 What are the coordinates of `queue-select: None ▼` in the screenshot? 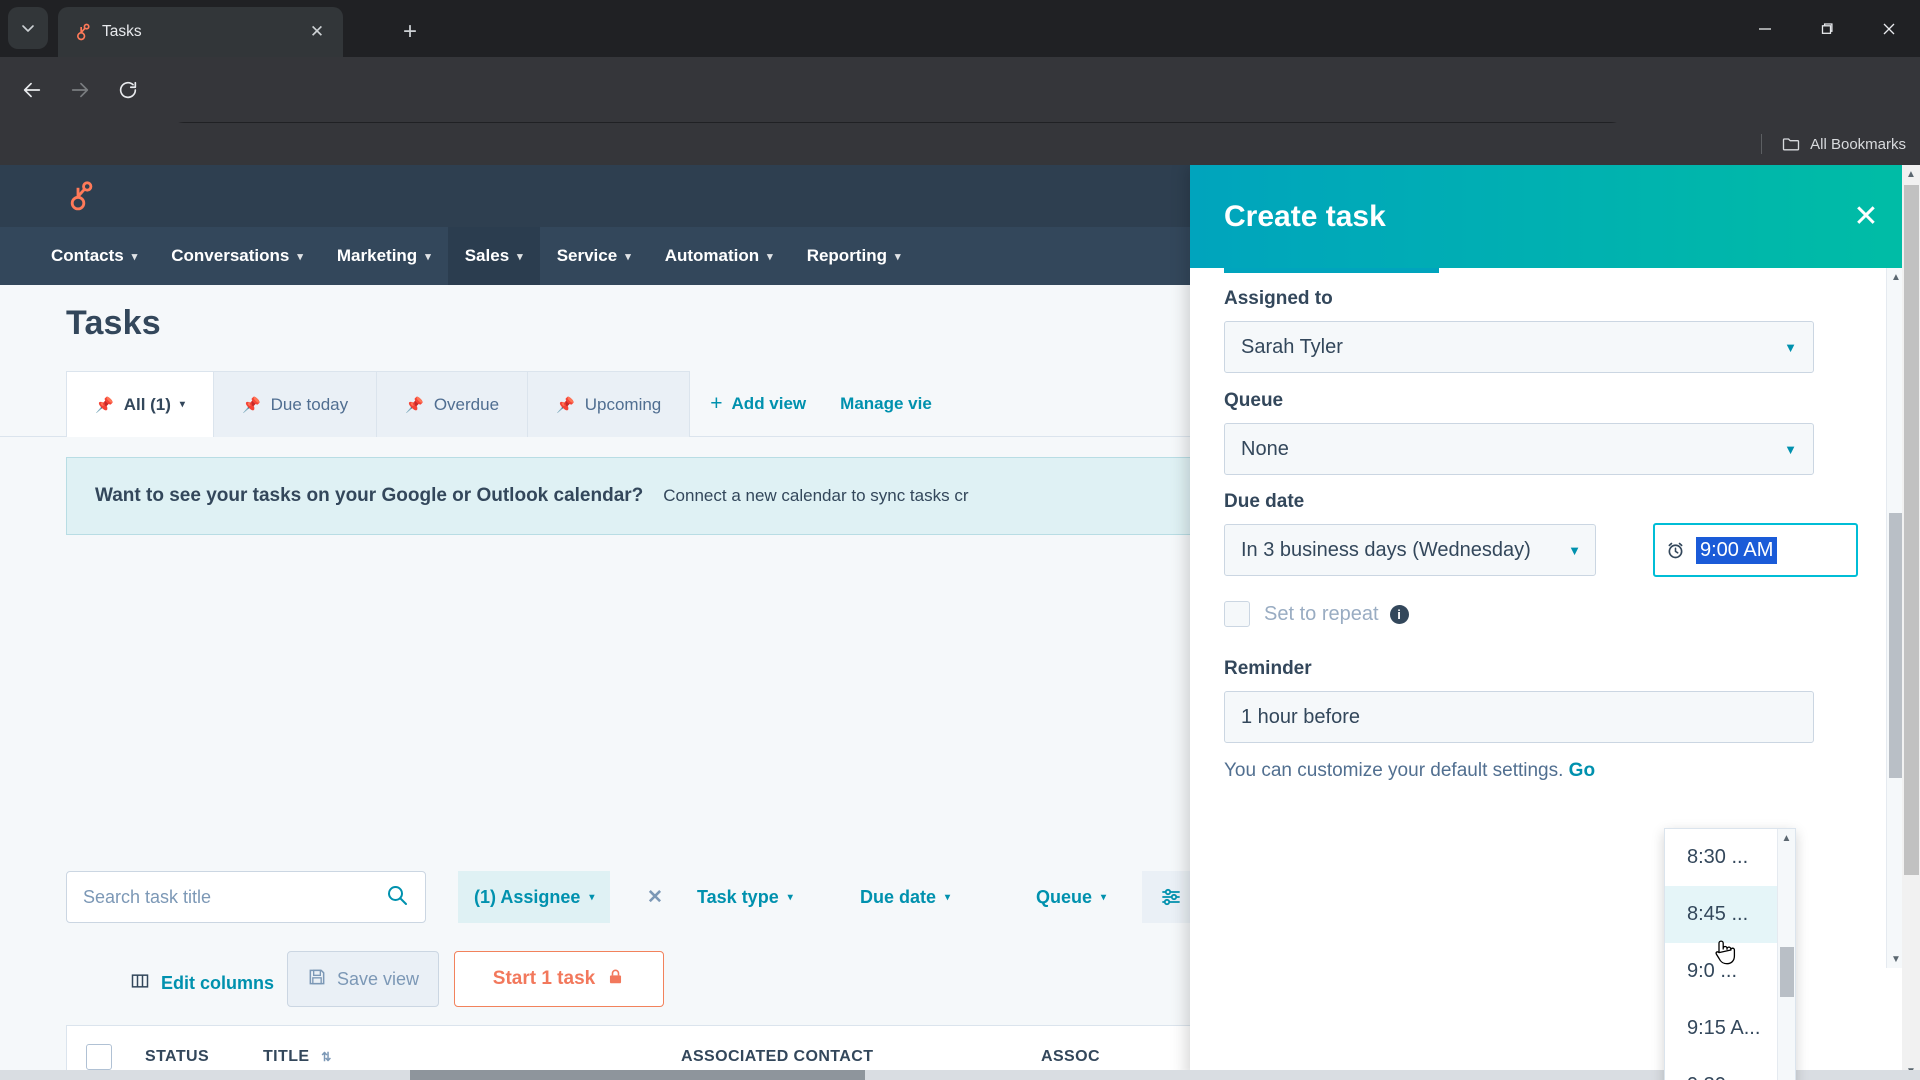 It's located at (1519, 449).